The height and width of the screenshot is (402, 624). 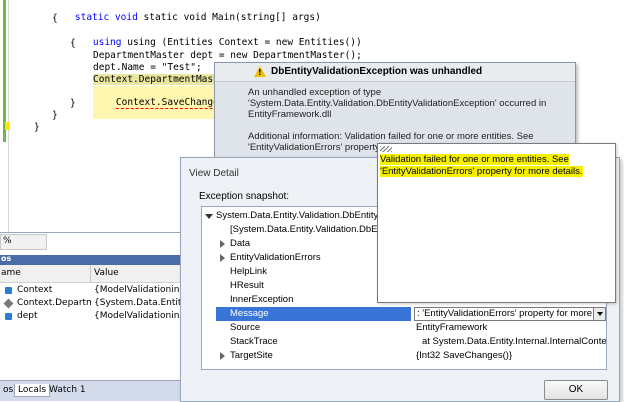 I want to click on zoom-dropdown: %, so click(x=23, y=242).